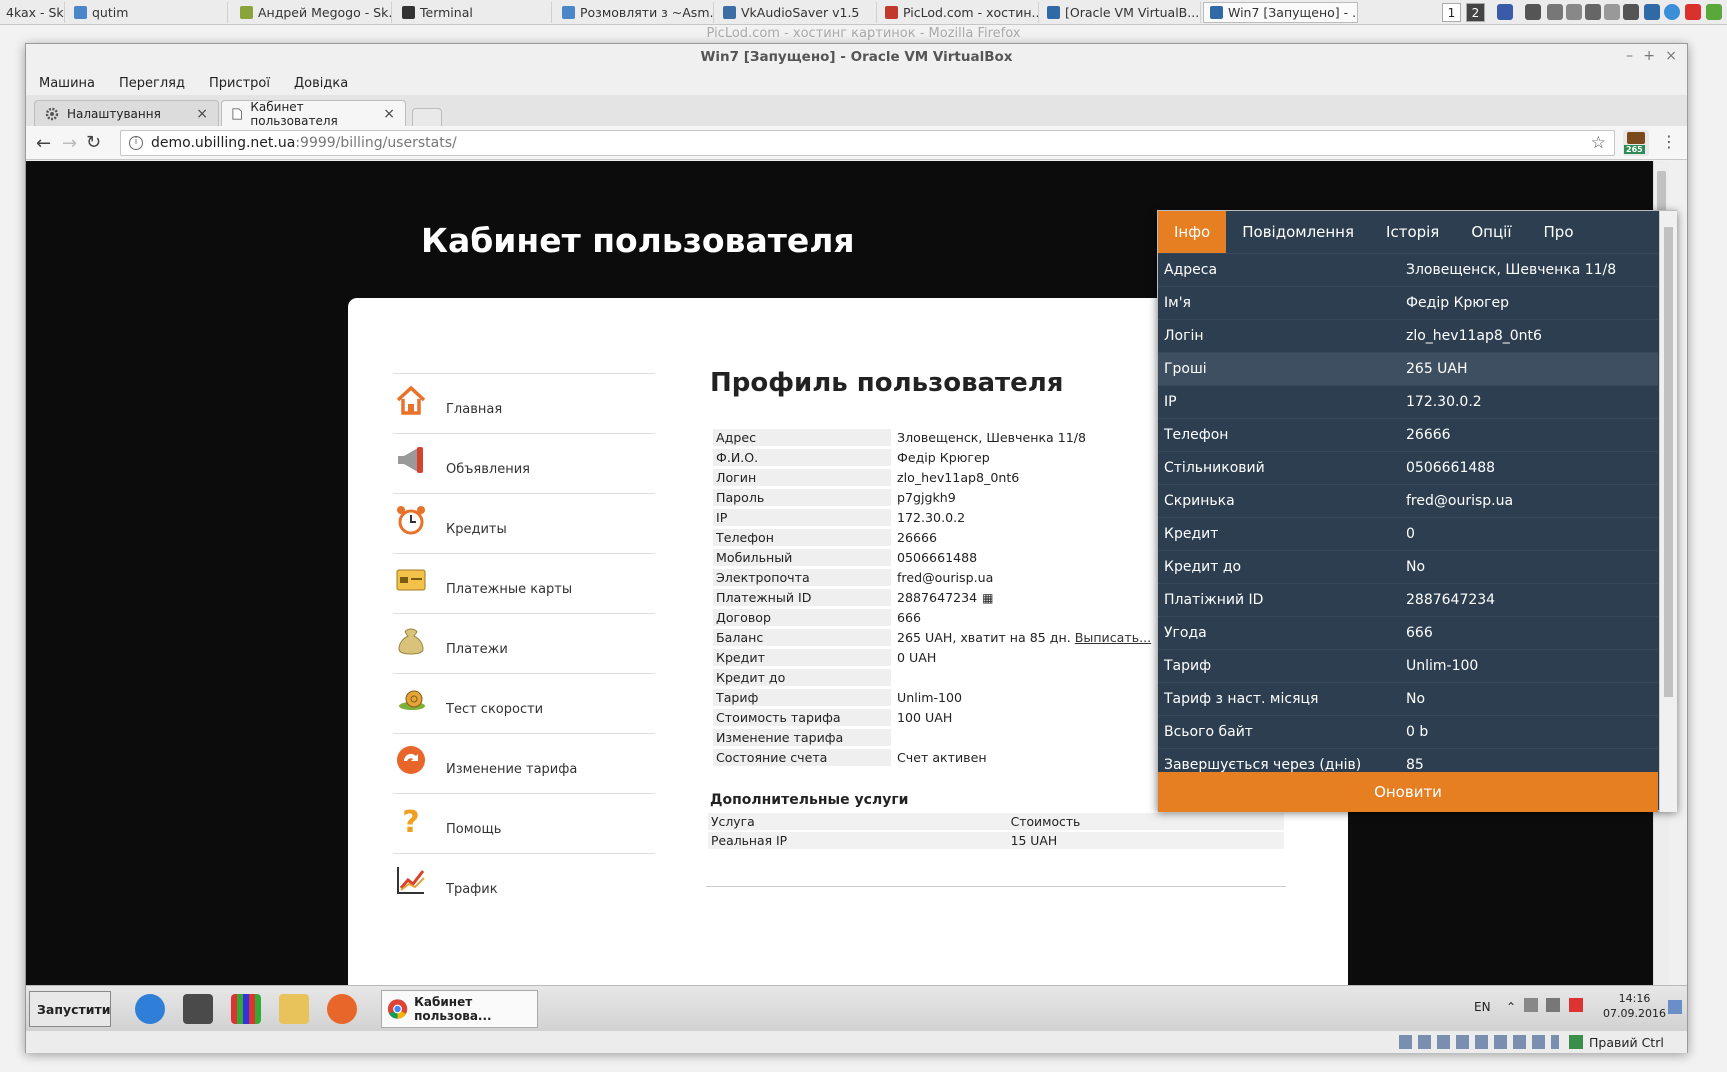  What do you see at coordinates (524, 703) in the screenshot?
I see `nav-item-speed-test: Тест скорости` at bounding box center [524, 703].